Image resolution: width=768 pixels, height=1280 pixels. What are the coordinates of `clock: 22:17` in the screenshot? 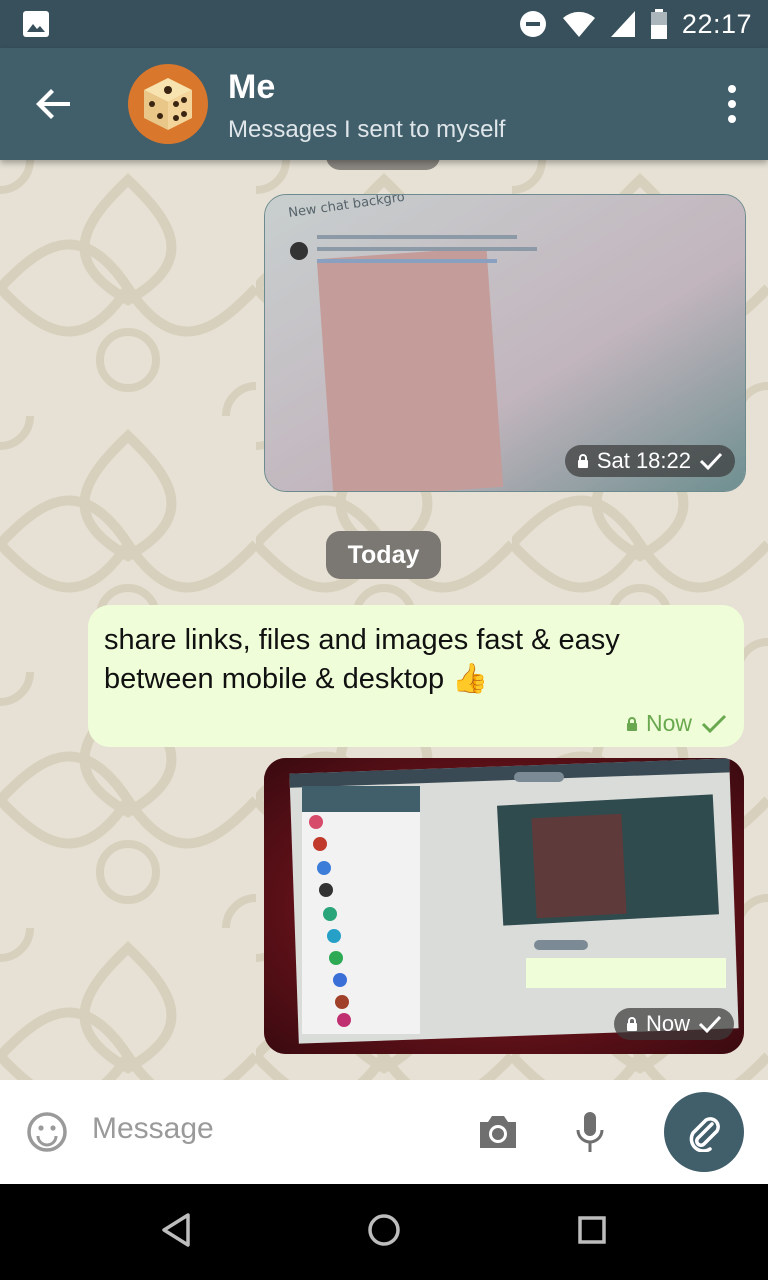 It's located at (716, 23).